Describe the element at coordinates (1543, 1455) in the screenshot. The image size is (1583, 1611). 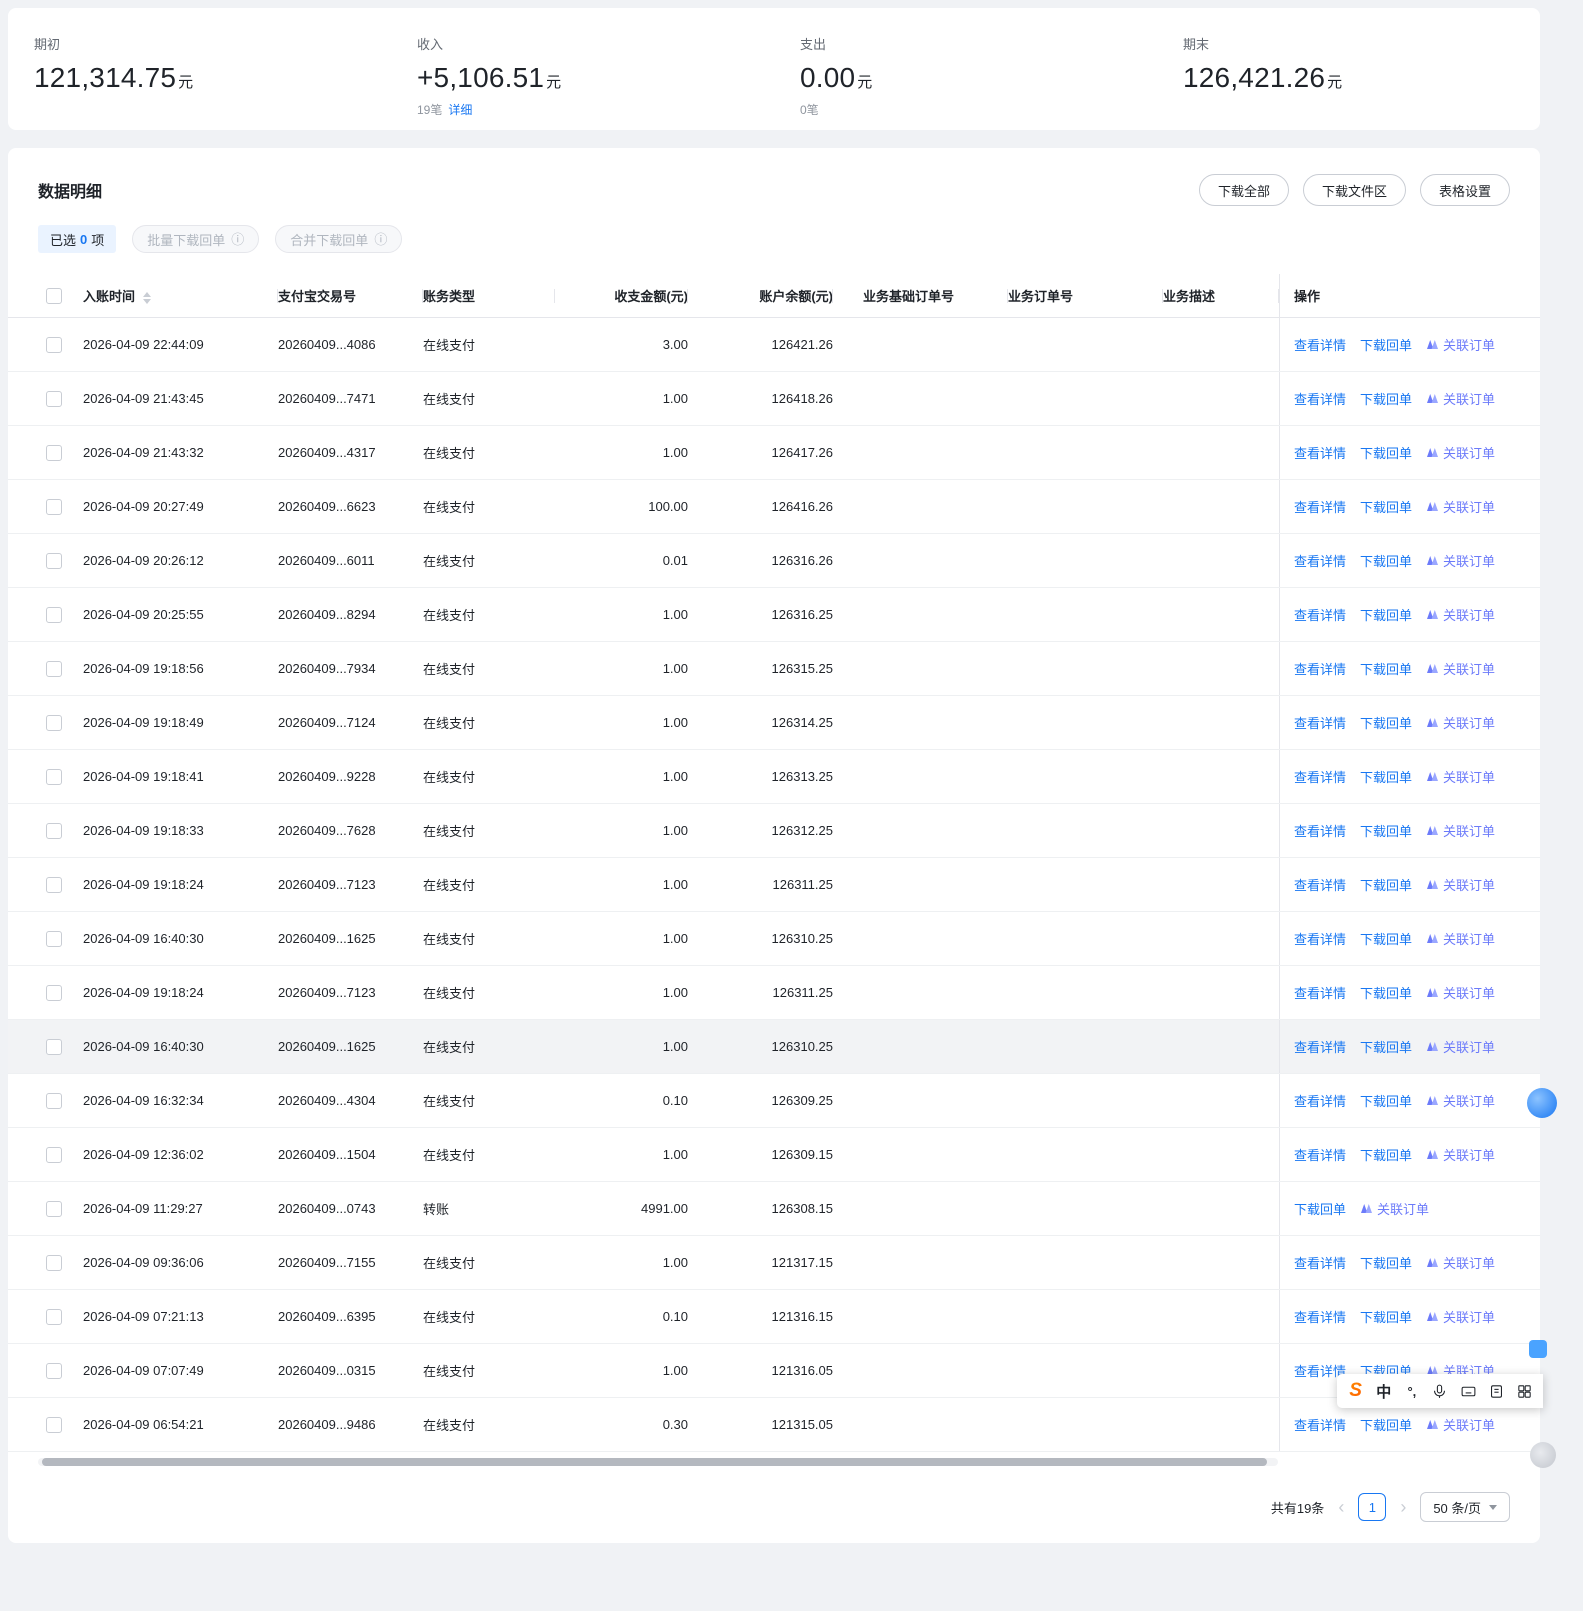
I see `floating-widget` at that location.